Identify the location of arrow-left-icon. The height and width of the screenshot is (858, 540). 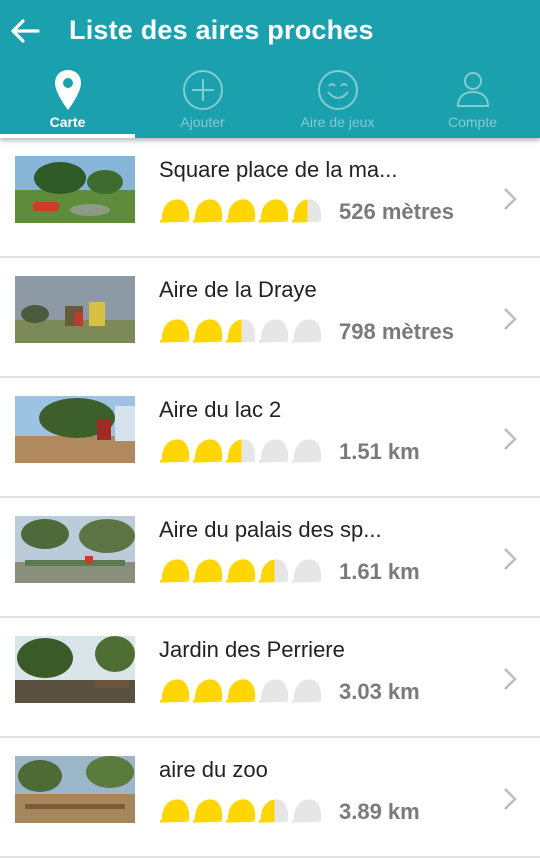
(25, 31).